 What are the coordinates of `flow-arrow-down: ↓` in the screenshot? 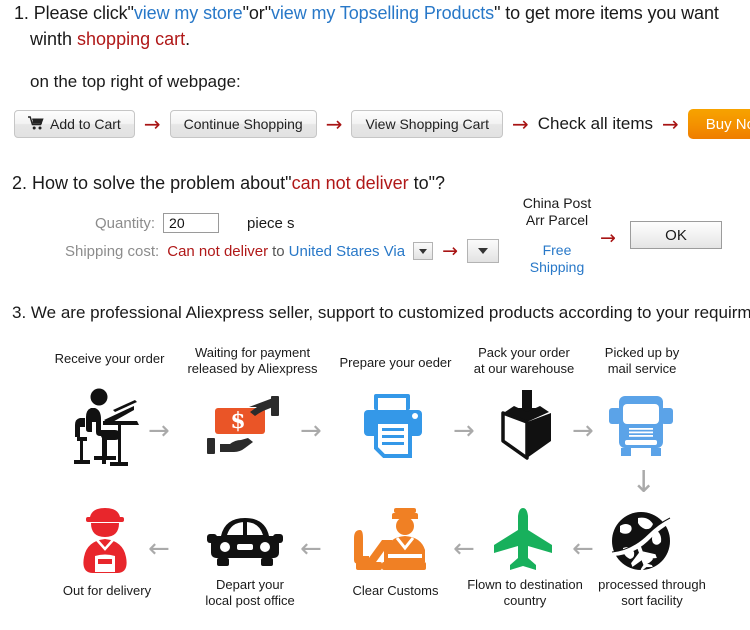 It's located at (644, 482).